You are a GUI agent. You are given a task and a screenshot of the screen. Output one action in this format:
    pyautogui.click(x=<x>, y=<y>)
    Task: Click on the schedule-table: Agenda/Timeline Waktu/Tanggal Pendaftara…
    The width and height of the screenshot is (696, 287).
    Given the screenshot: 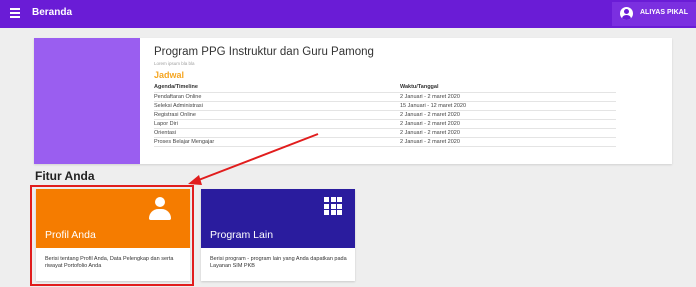 What is the action you would take?
    pyautogui.click(x=385, y=115)
    